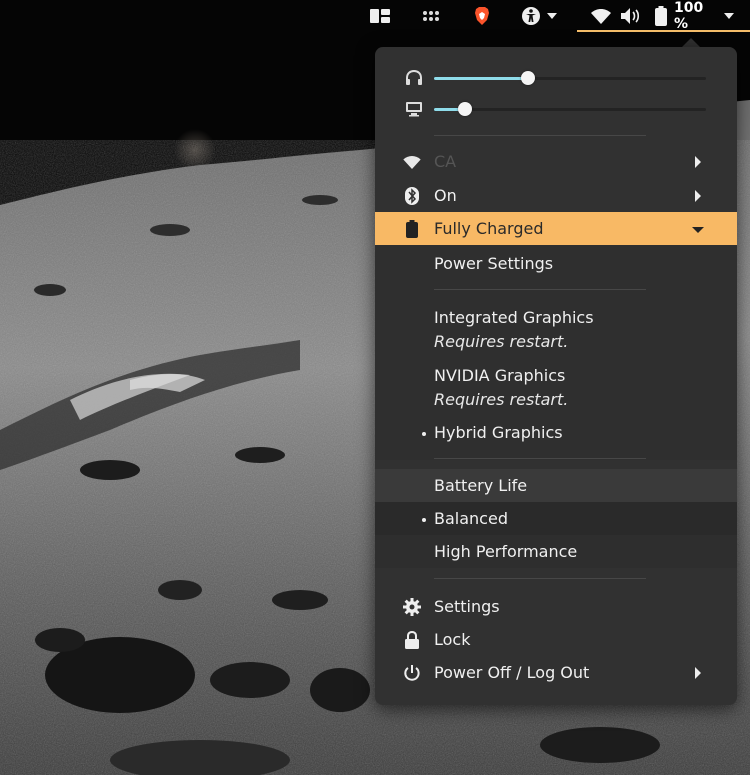 The image size is (750, 775). Describe the element at coordinates (445, 161) in the screenshot. I see `wifi-network-label: CA` at that location.